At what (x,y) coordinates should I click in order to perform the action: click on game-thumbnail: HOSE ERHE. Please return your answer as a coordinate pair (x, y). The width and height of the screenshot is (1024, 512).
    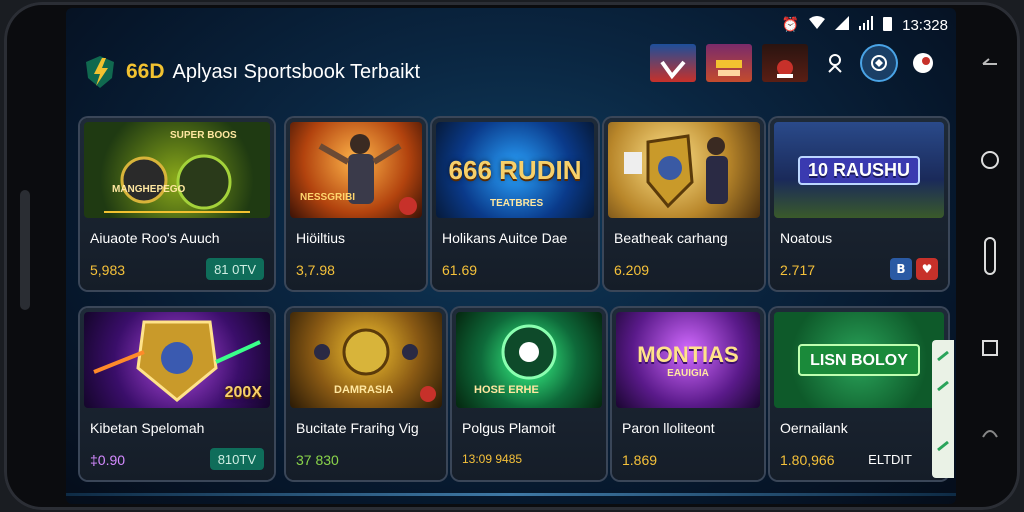
    Looking at the image, I should click on (529, 360).